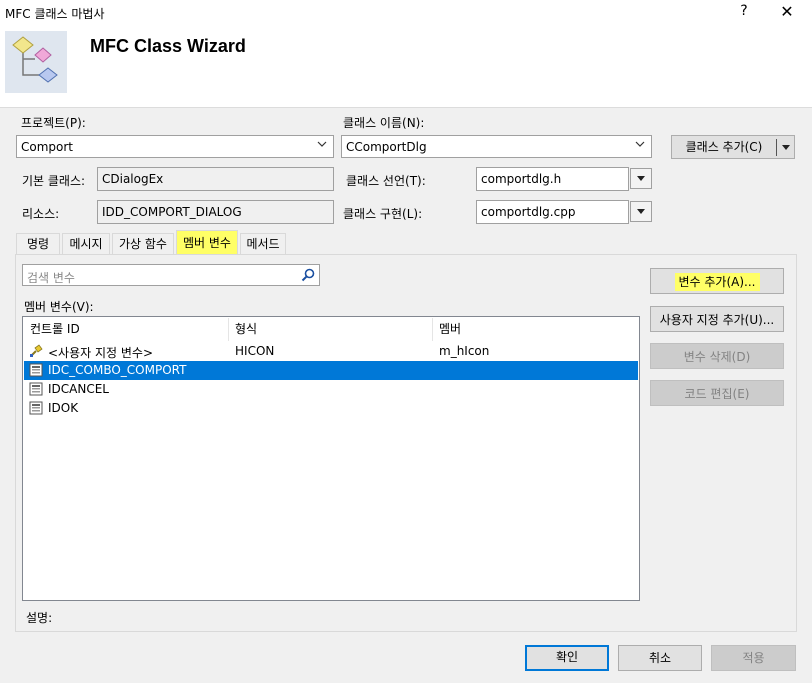 The height and width of the screenshot is (683, 812). What do you see at coordinates (308, 275) in the screenshot?
I see `search-icon` at bounding box center [308, 275].